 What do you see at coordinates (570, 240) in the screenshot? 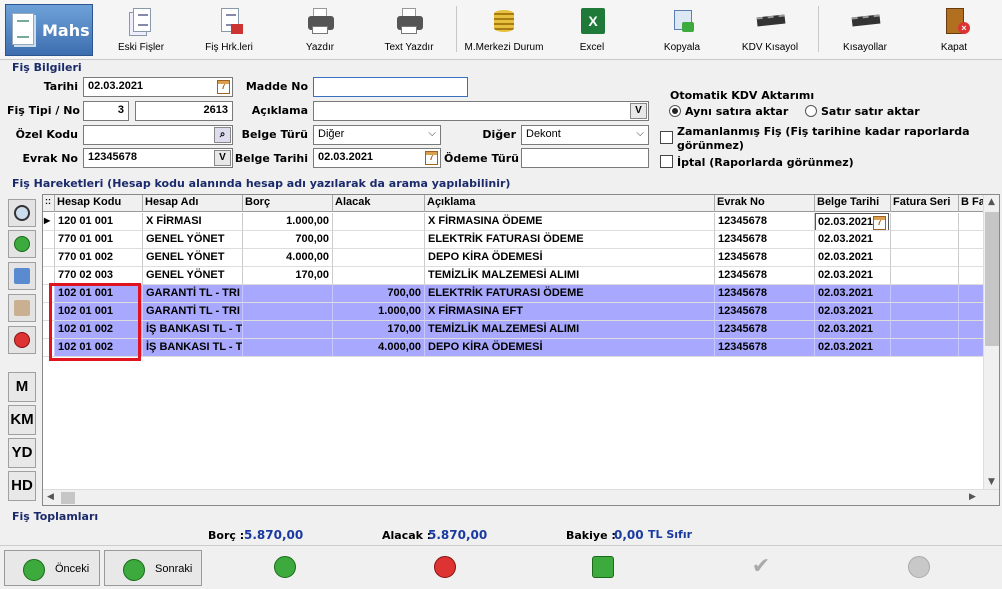
I see `cell-aciklama: ELEKTRİK FATURASI ÖDEME` at bounding box center [570, 240].